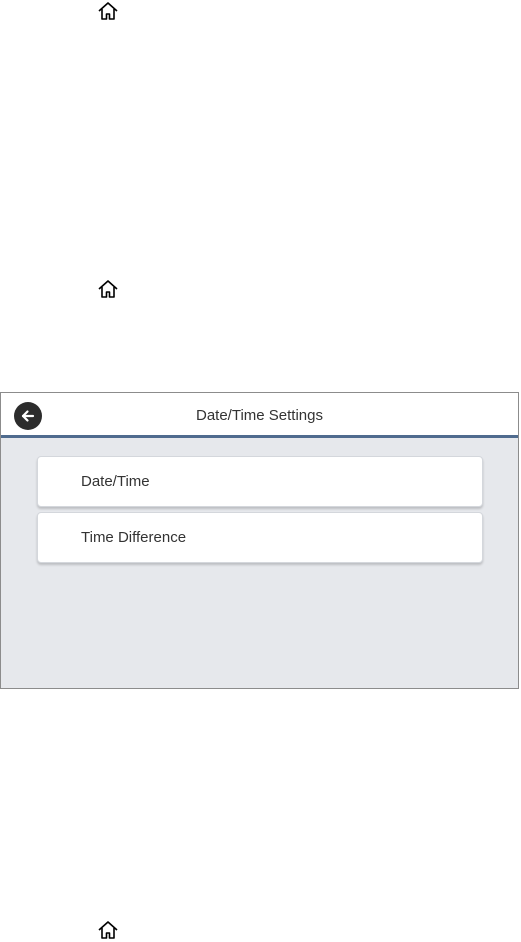  I want to click on screen-title: Date/Time Settings, so click(259, 415).